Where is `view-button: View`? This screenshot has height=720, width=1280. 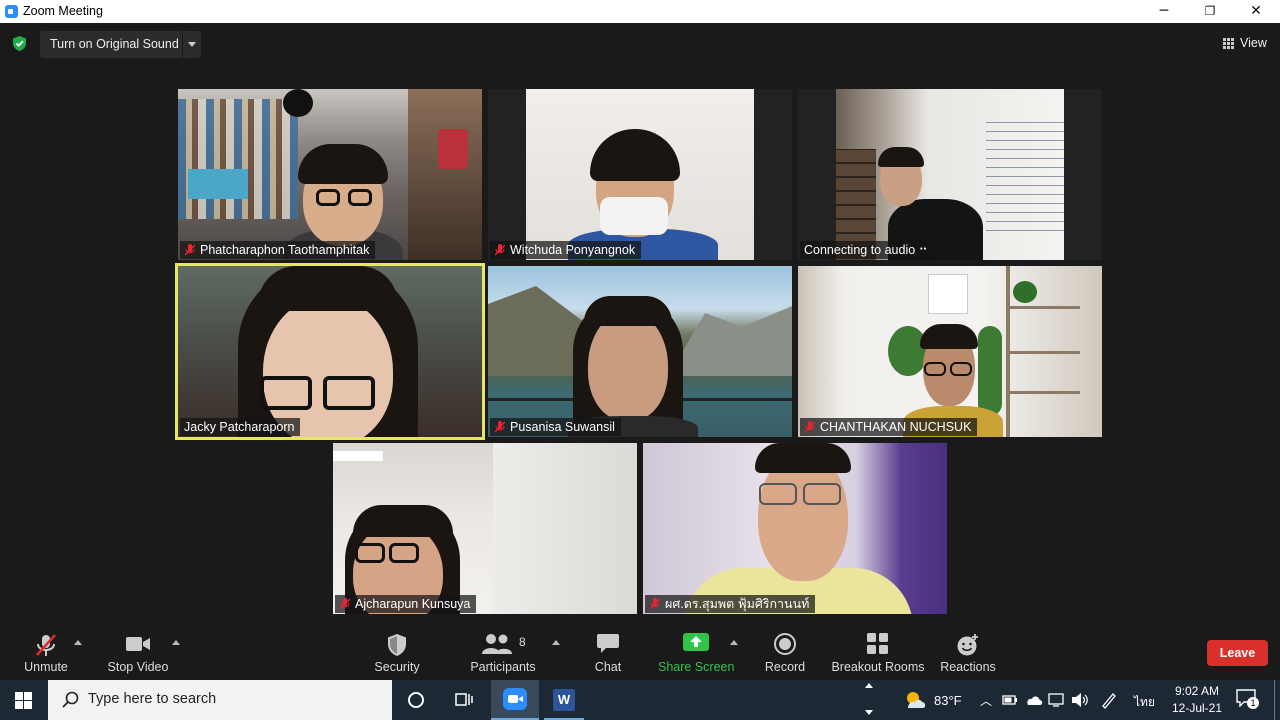
view-button: View is located at coordinates (1244, 43).